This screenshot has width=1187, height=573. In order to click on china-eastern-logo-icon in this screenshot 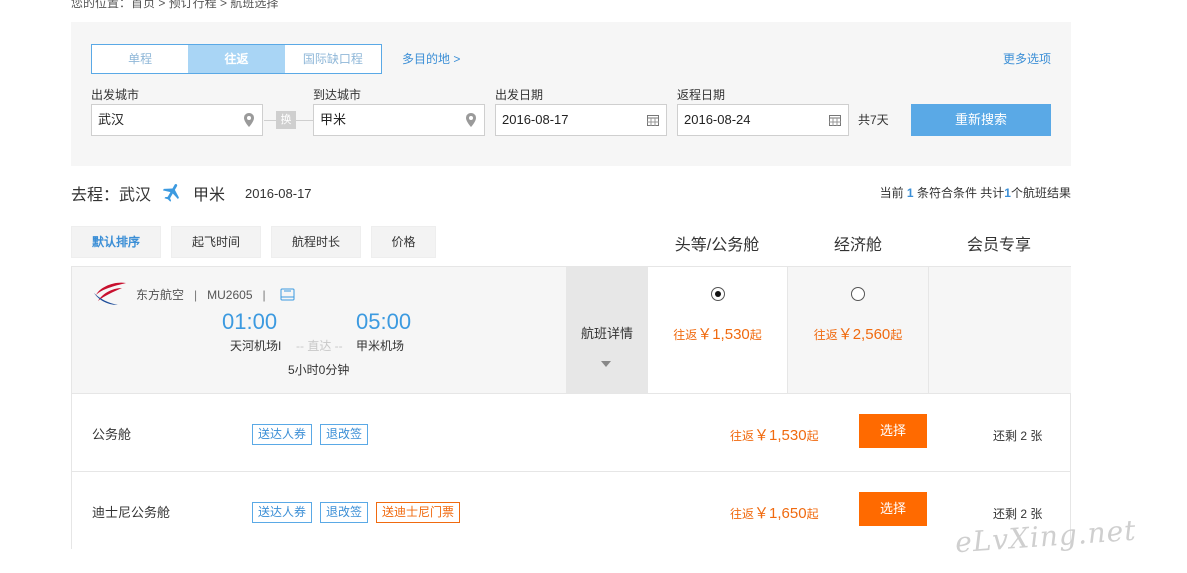, I will do `click(110, 293)`.